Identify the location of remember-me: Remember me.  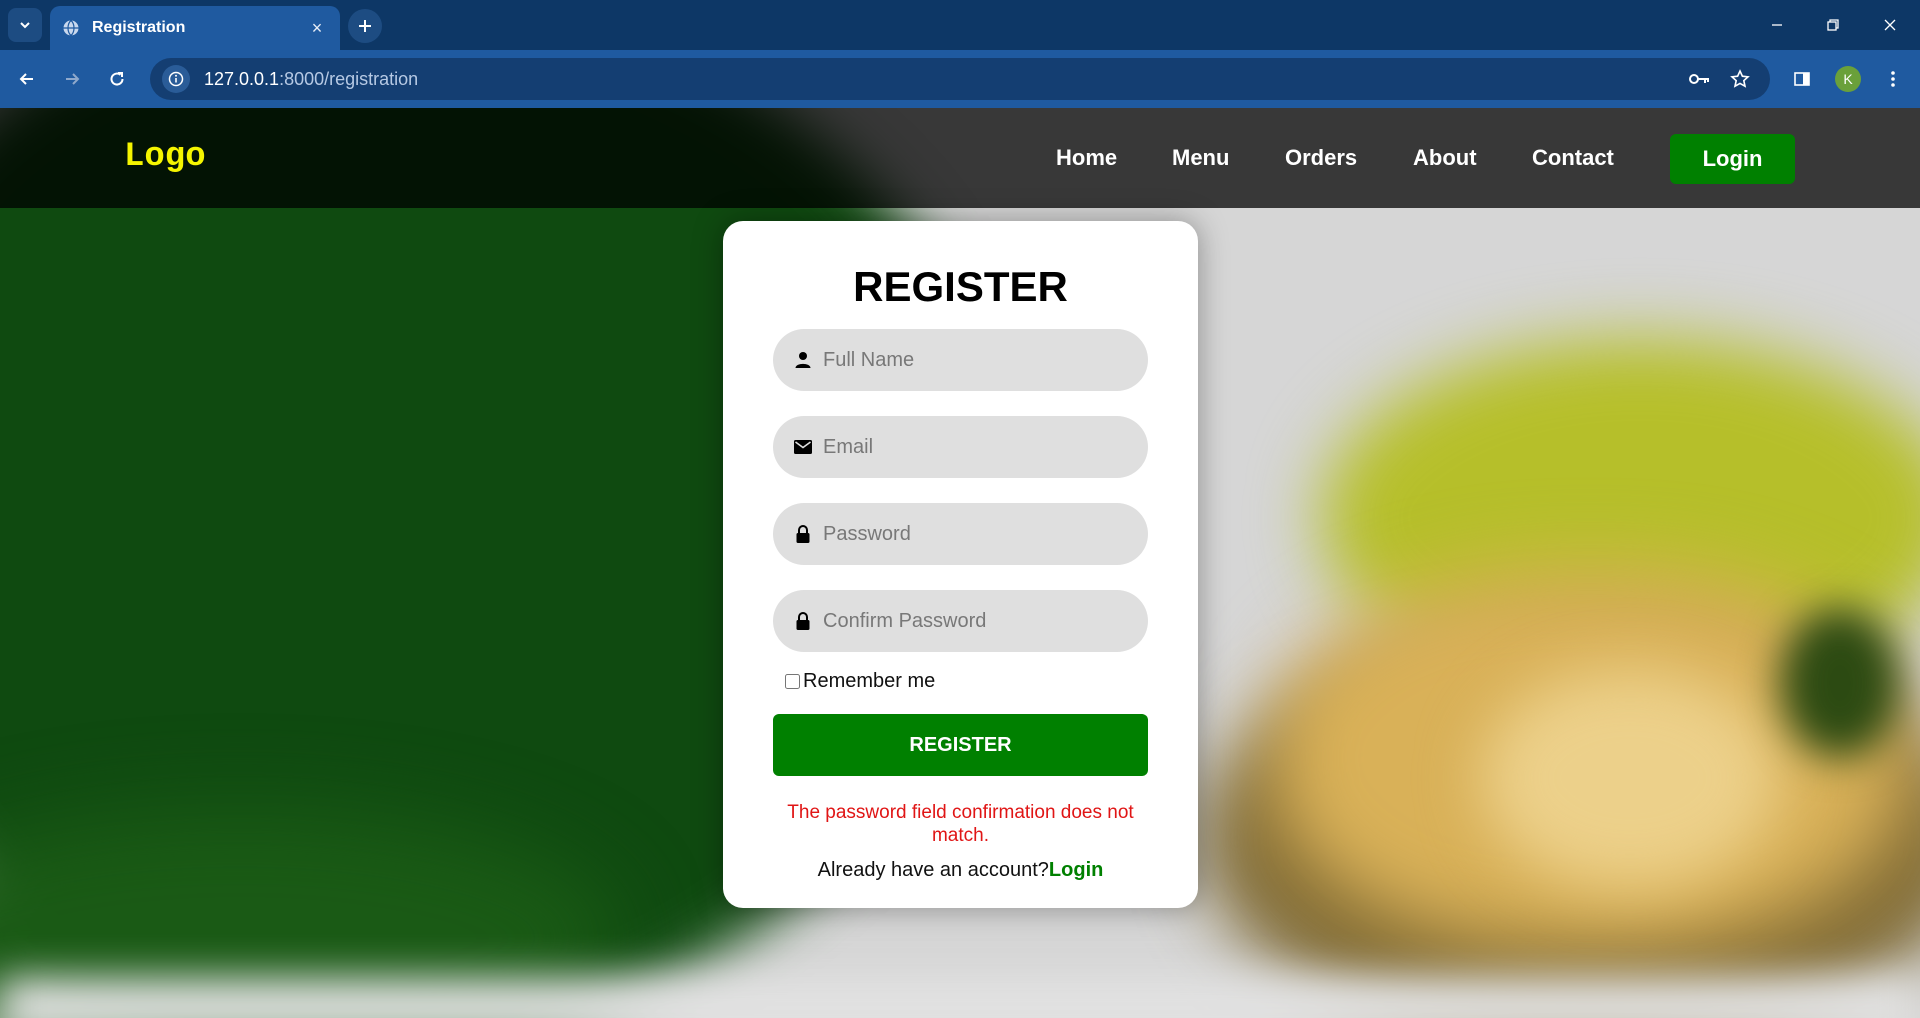
(860, 681).